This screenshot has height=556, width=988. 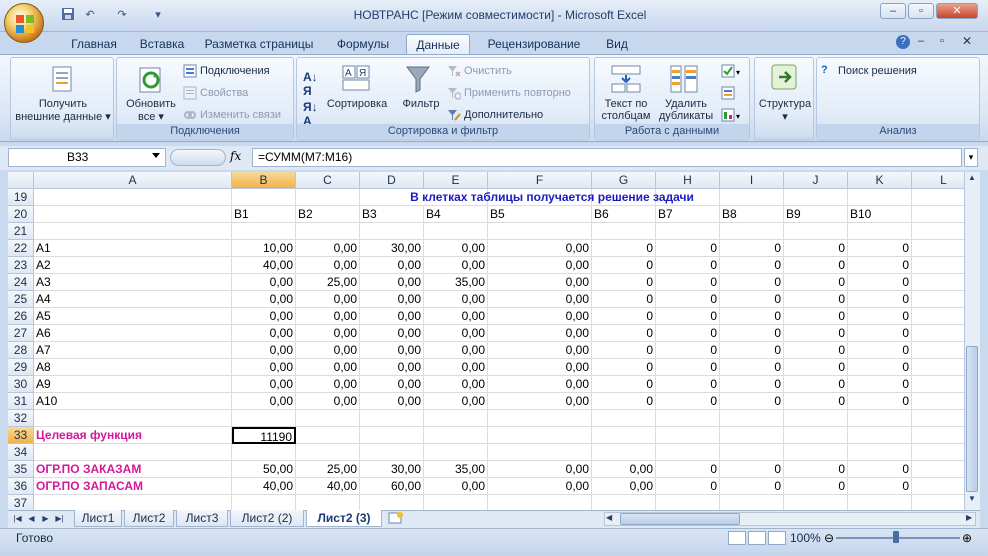 I want to click on cell-d30: 0,00, so click(x=392, y=384).